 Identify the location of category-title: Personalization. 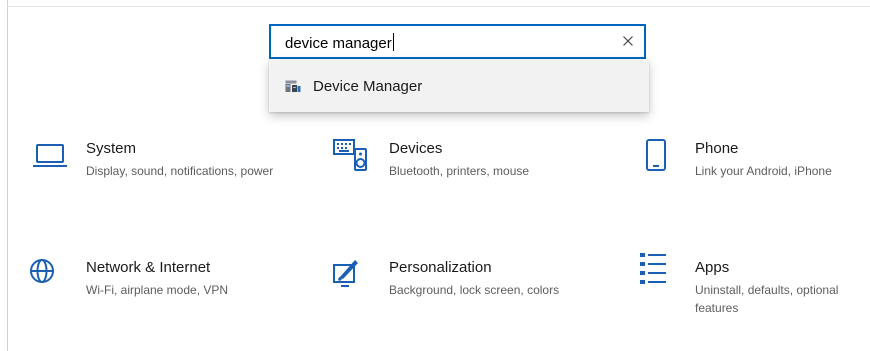
(440, 267).